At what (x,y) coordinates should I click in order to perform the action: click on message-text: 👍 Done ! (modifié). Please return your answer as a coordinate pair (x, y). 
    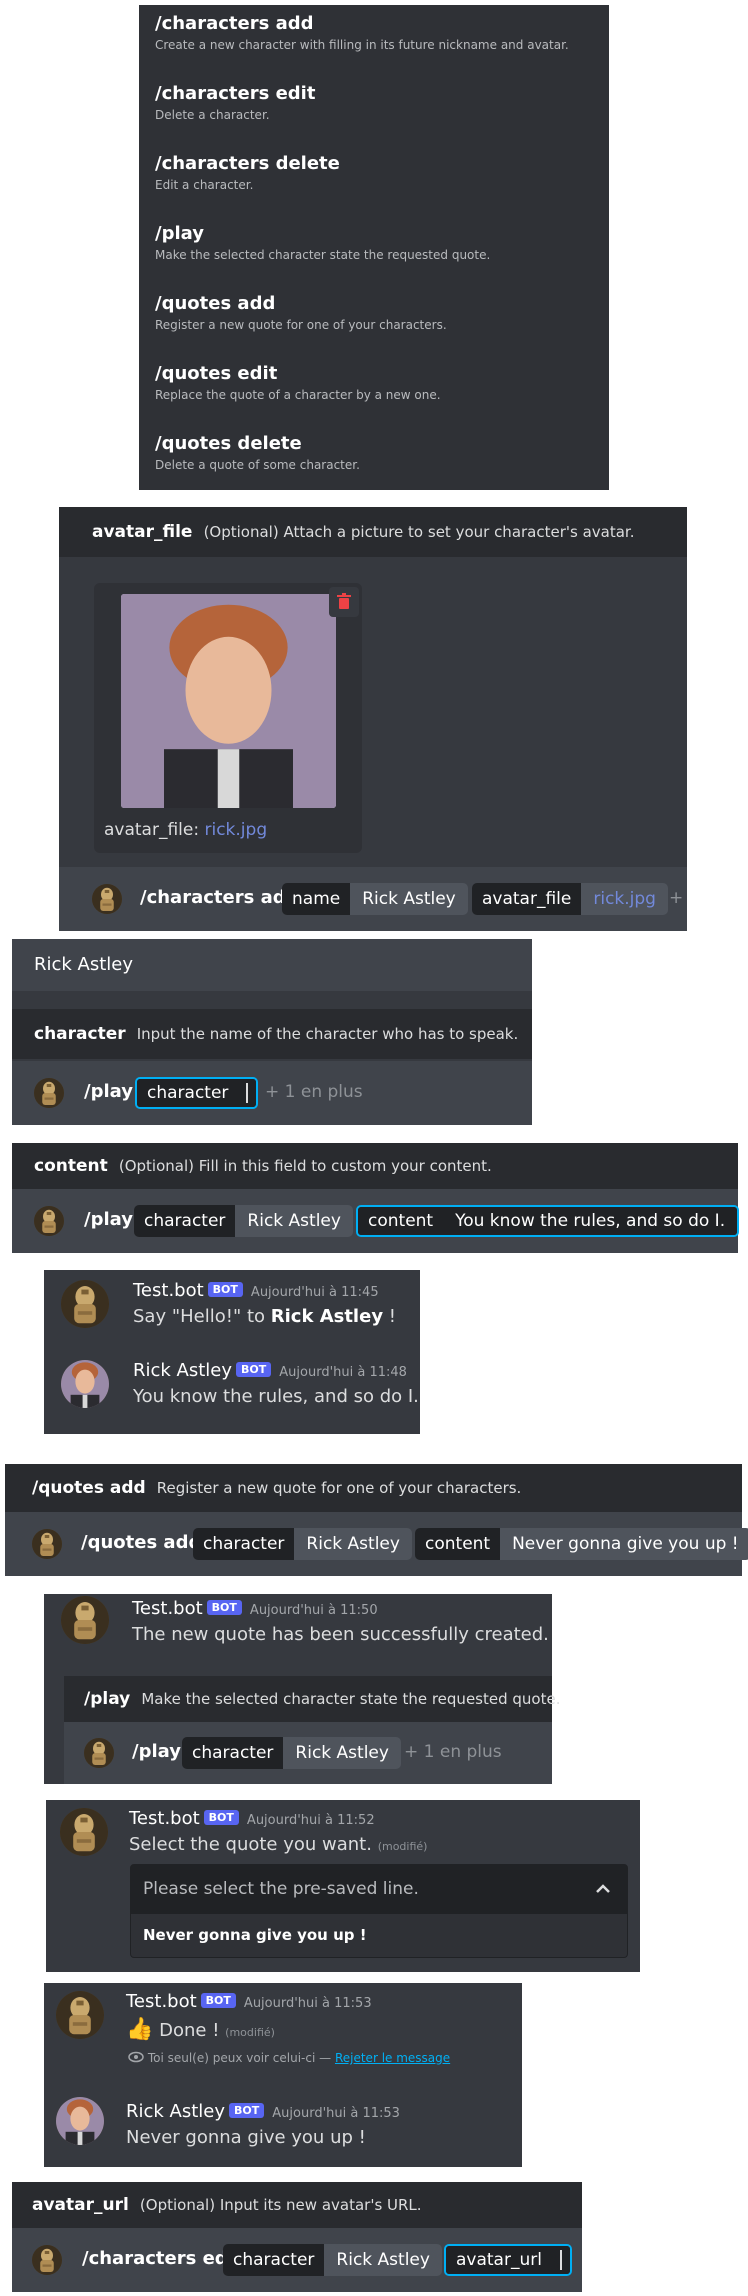
    Looking at the image, I should click on (200, 2029).